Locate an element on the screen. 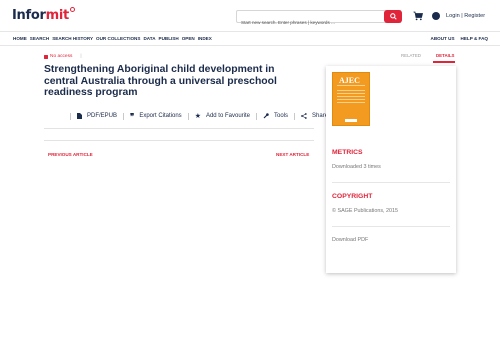 Image resolution: width=500 pixels, height=348 pixels. search-button is located at coordinates (393, 16).